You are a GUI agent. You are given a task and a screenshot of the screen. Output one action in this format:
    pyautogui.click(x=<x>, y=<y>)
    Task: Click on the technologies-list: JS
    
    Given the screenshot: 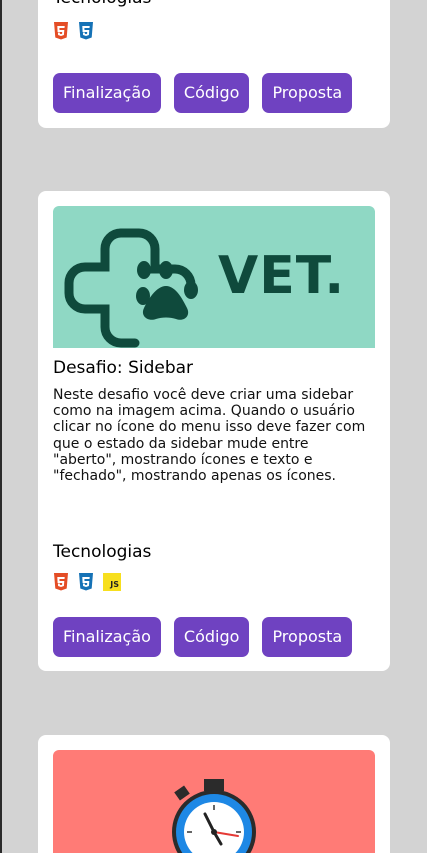 What is the action you would take?
    pyautogui.click(x=87, y=582)
    